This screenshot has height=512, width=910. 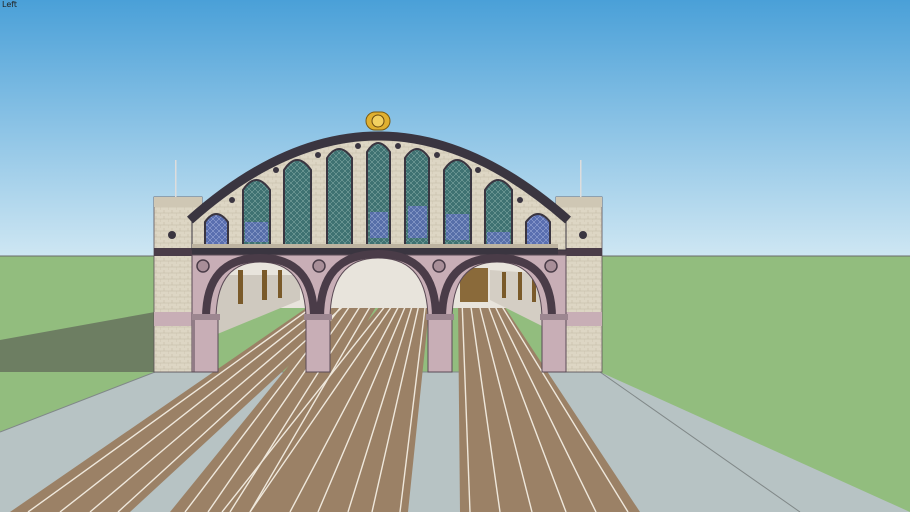 What do you see at coordinates (378, 121) in the screenshot?
I see `clock-icon` at bounding box center [378, 121].